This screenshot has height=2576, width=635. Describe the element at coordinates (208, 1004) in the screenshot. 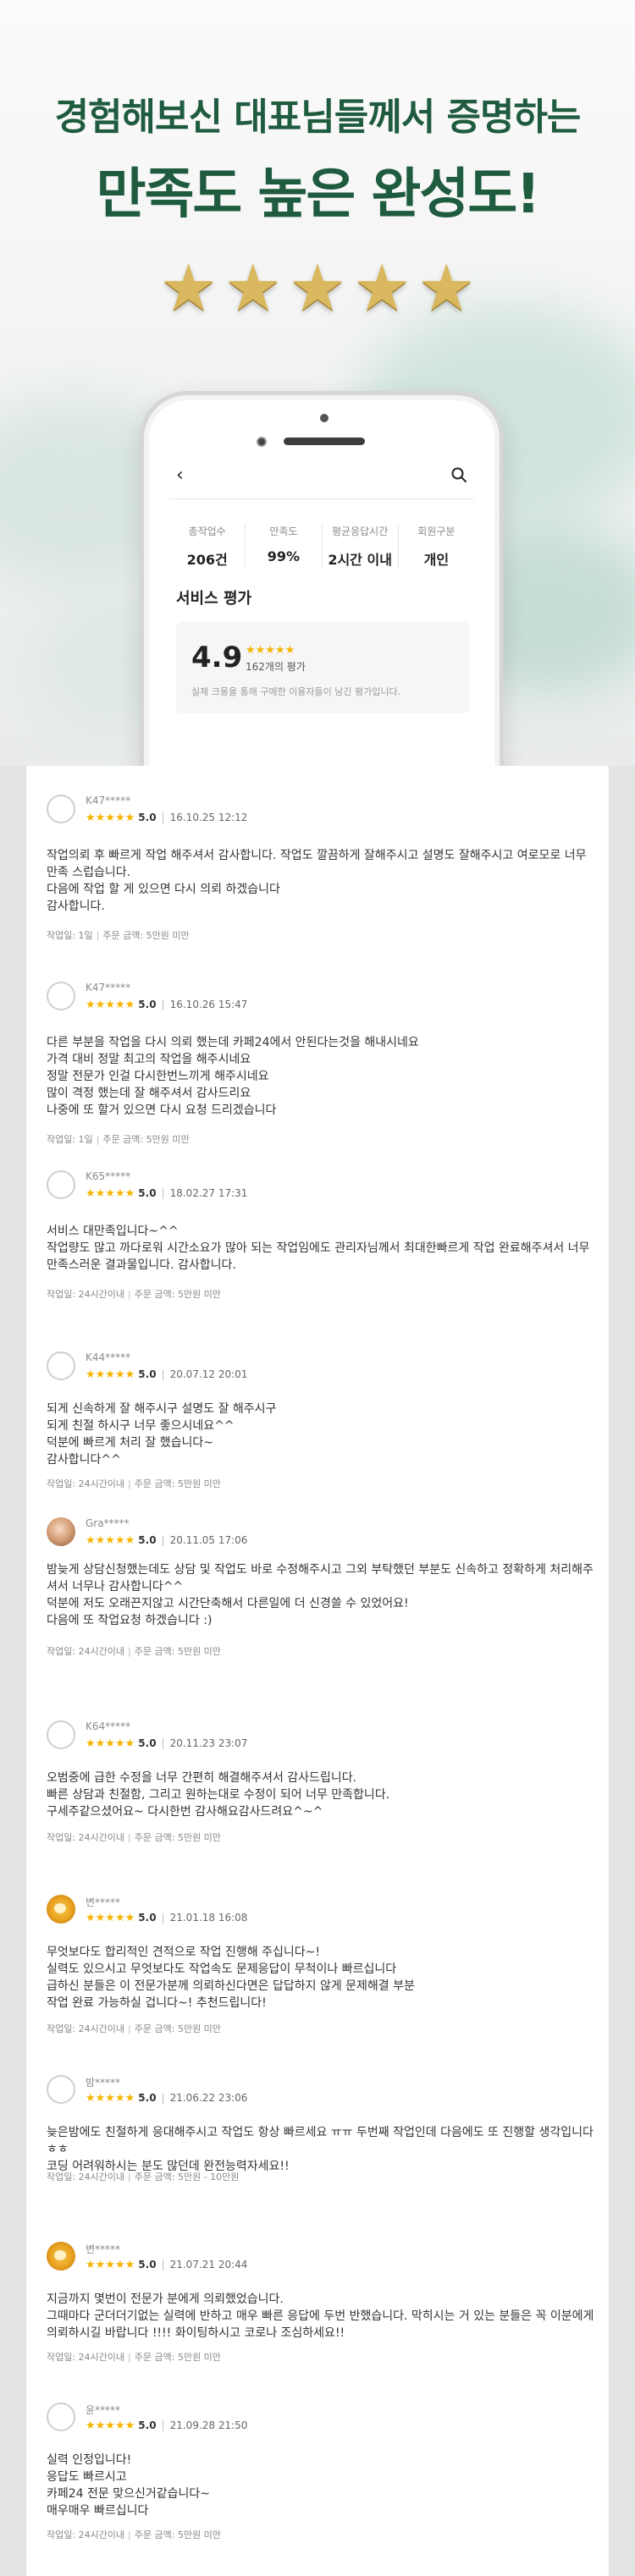

I see `review-date: 16.10.26 15:47` at that location.